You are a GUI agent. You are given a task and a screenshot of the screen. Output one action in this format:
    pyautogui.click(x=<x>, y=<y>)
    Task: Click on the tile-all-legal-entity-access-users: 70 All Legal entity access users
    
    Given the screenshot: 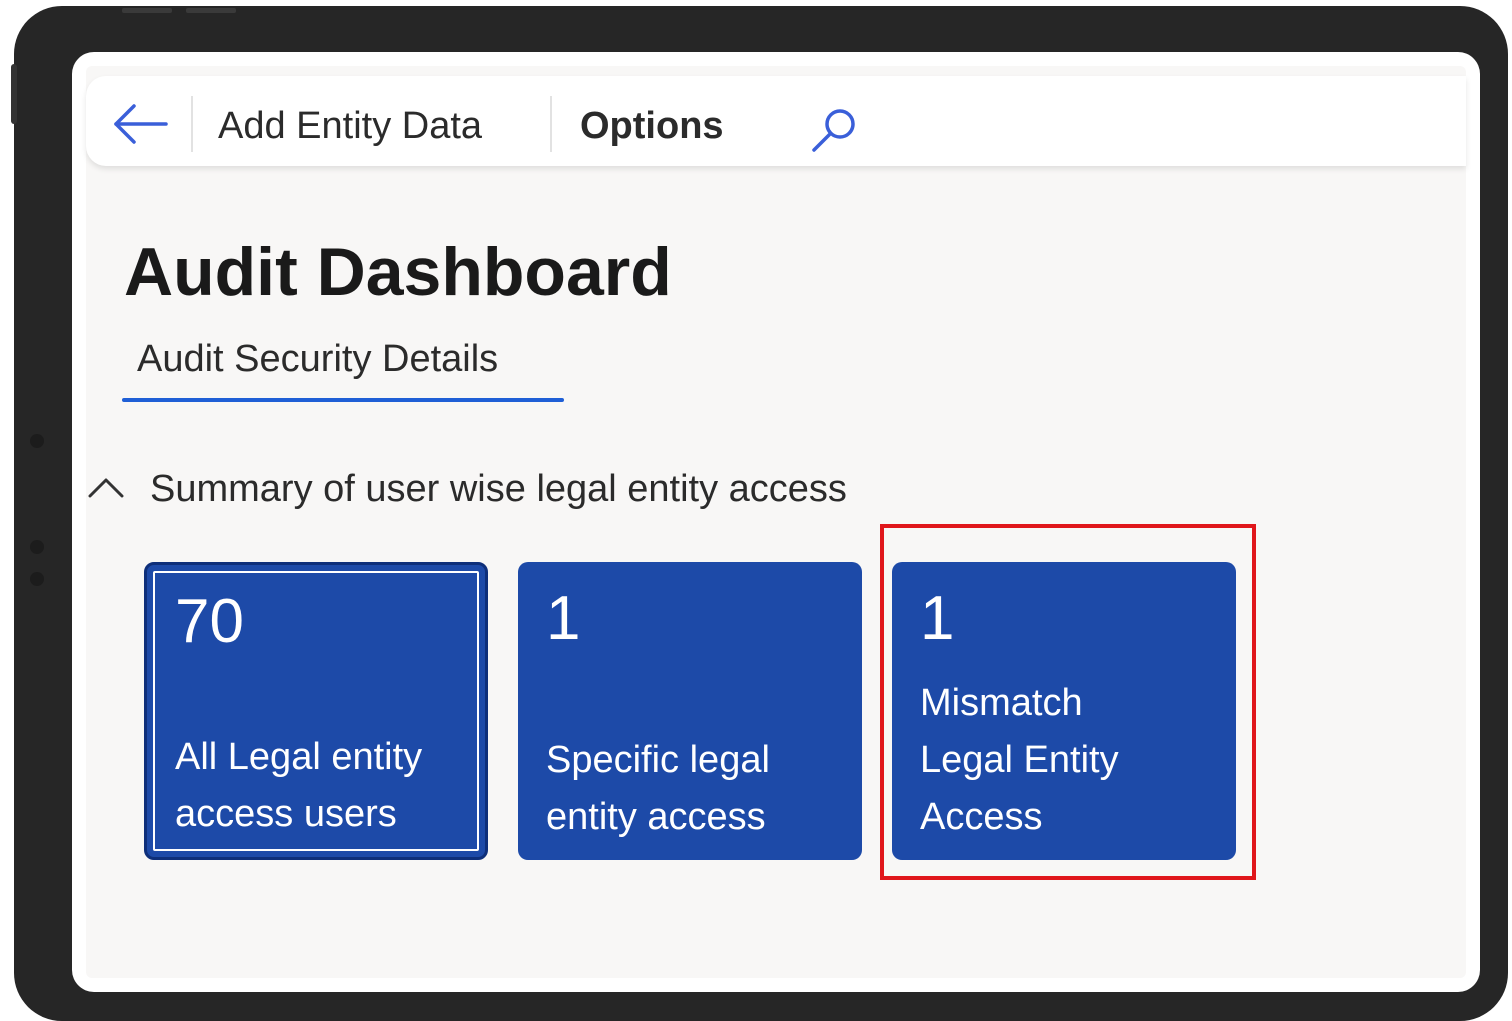 What is the action you would take?
    pyautogui.click(x=316, y=711)
    